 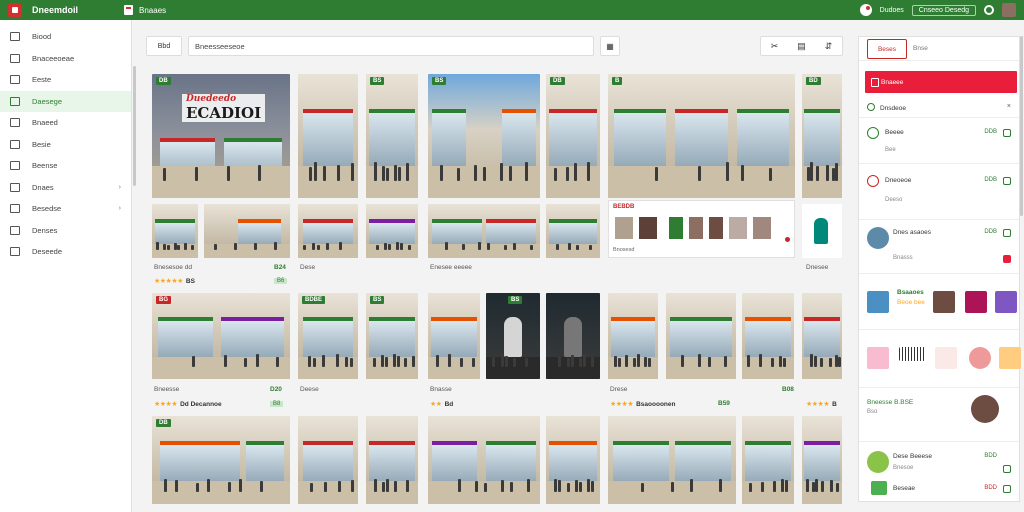 What do you see at coordinates (817, 267) in the screenshot?
I see `card-caption: Dnesee` at bounding box center [817, 267].